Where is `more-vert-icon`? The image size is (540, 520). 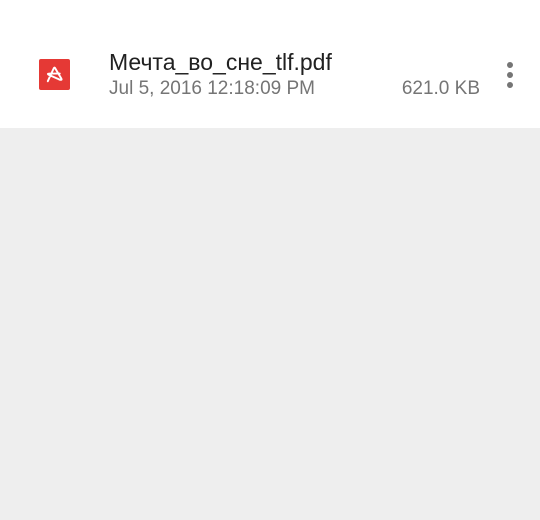
more-vert-icon is located at coordinates (510, 65).